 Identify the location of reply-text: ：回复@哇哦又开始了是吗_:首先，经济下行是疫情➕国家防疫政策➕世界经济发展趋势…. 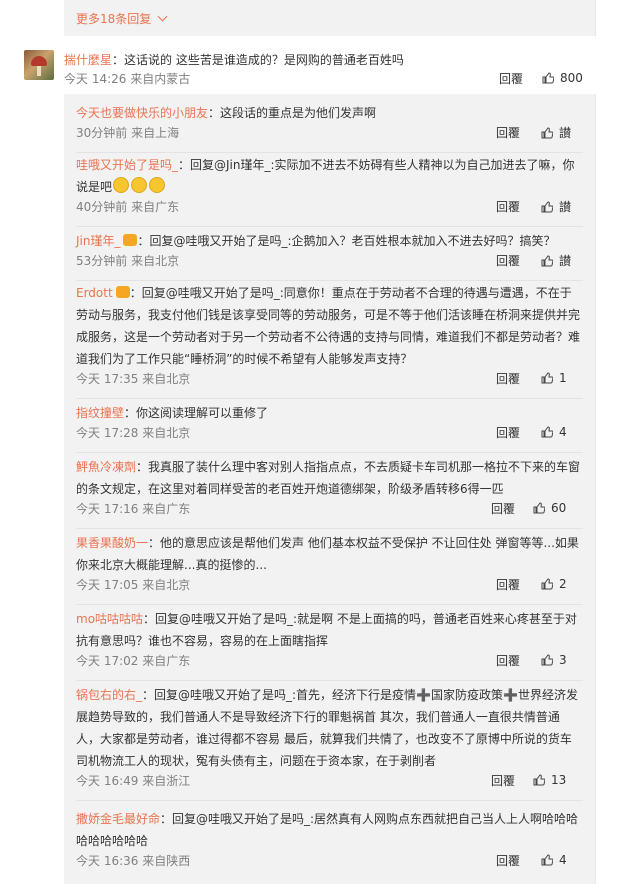
(327, 728).